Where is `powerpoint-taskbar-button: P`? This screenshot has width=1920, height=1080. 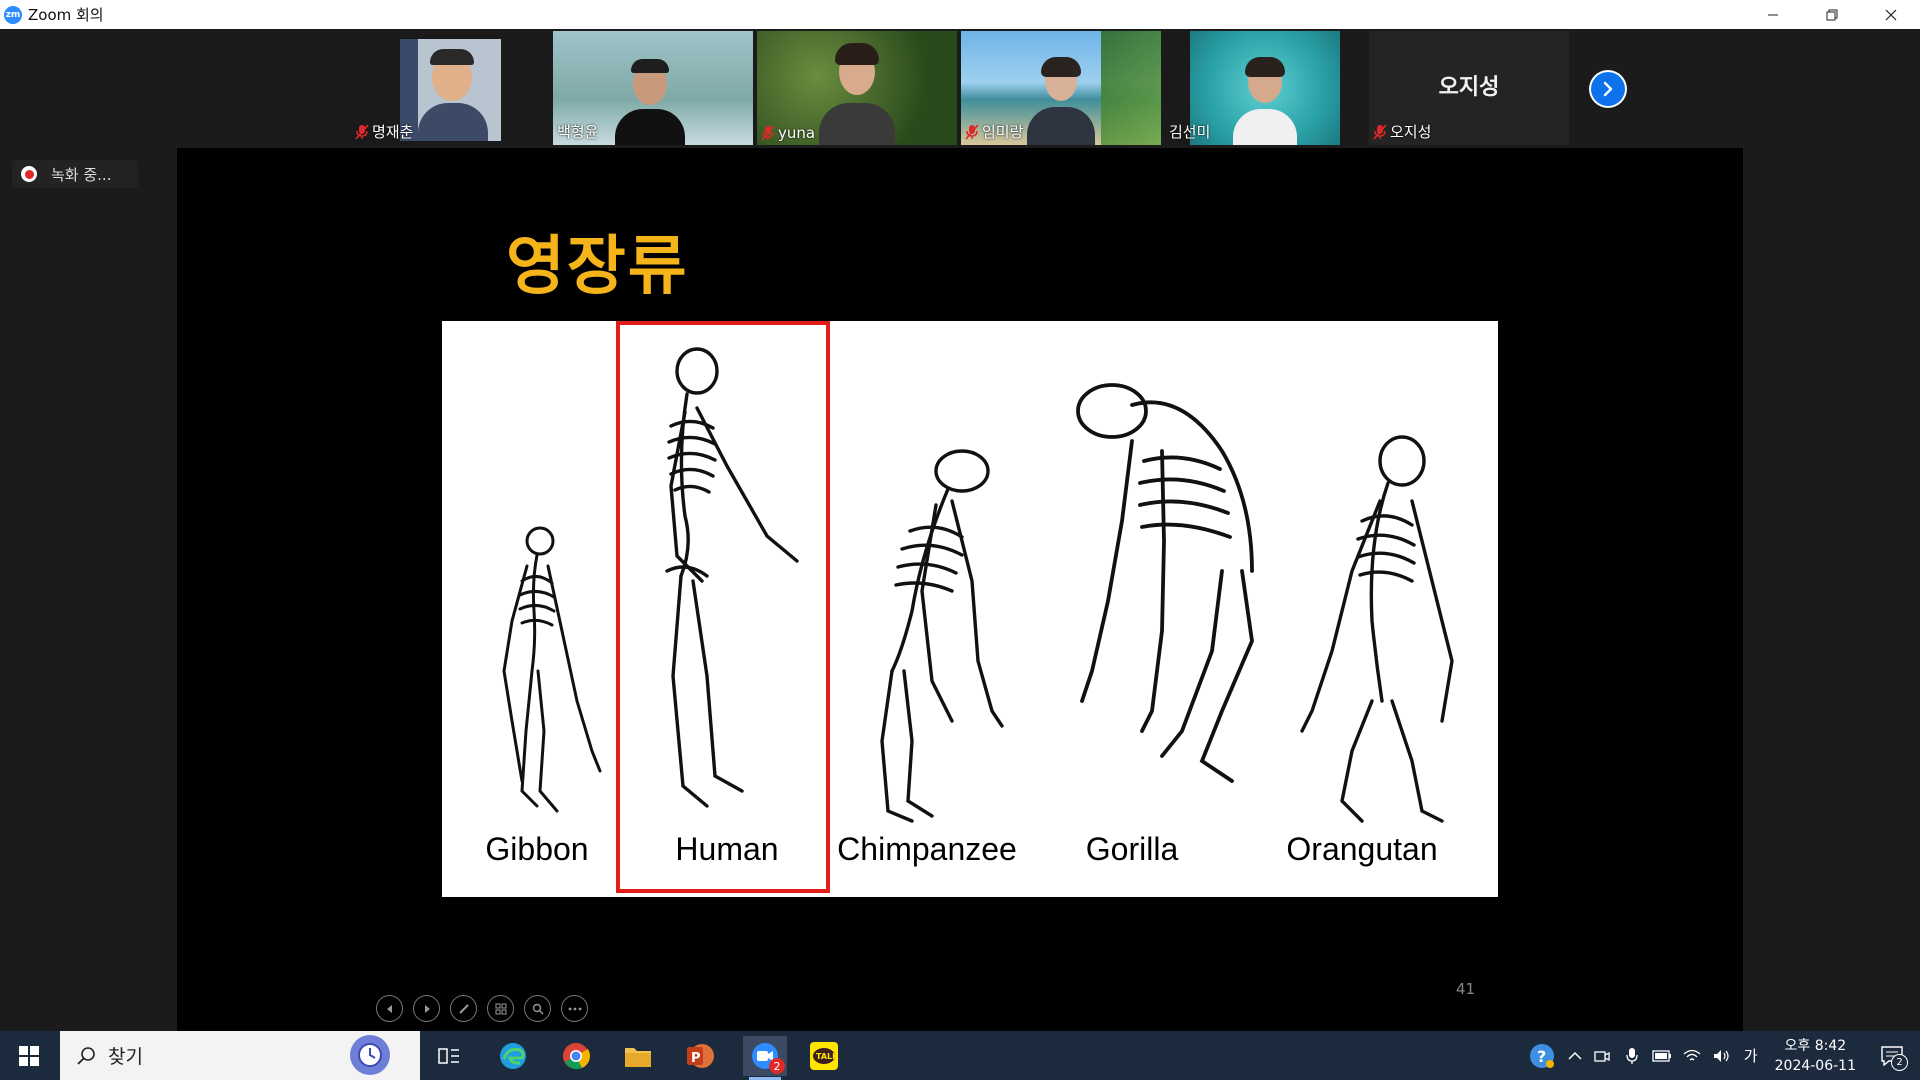 powerpoint-taskbar-button: P is located at coordinates (700, 1056).